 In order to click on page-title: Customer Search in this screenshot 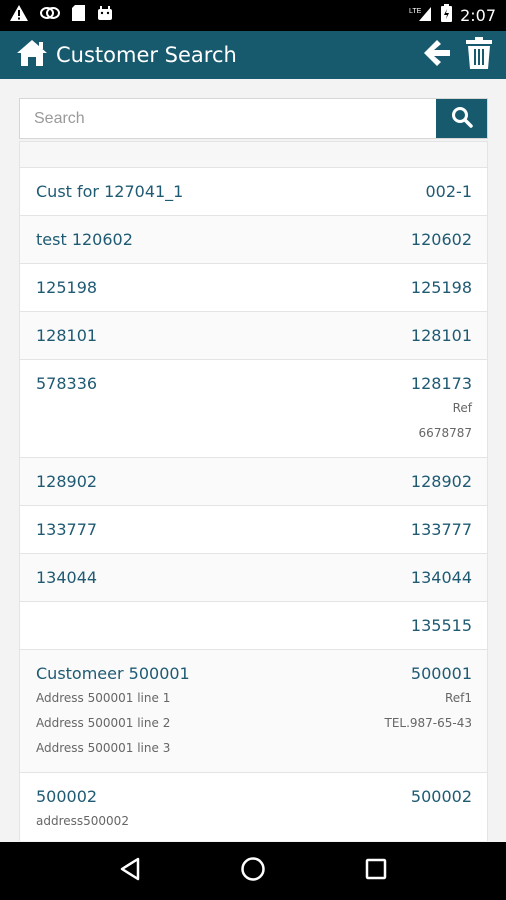, I will do `click(146, 55)`.